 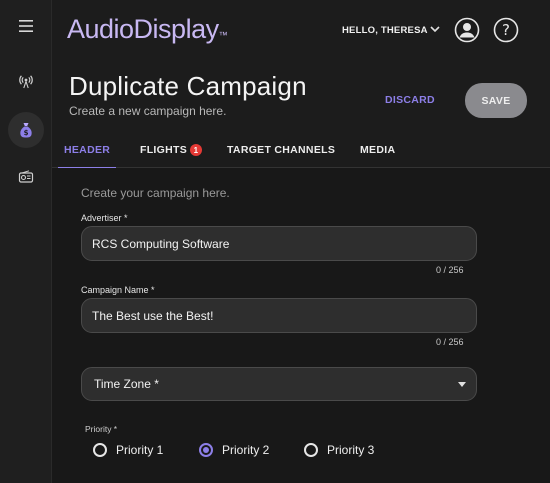 What do you see at coordinates (26, 241) in the screenshot?
I see `left-rail: $` at bounding box center [26, 241].